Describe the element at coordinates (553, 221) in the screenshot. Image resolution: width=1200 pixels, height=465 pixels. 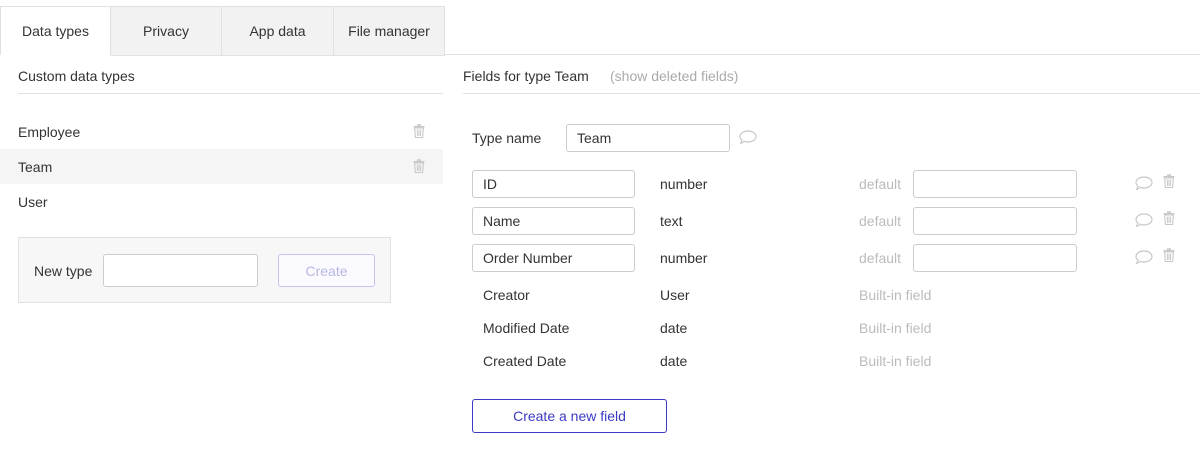
I see `field-name-input-name` at that location.